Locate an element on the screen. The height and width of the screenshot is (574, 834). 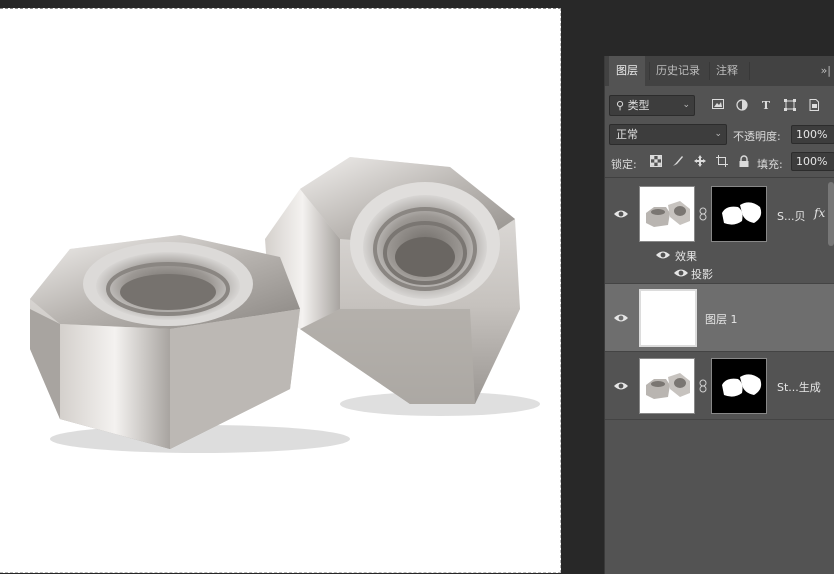
layer-effects-fx-icon: fx is located at coordinates (819, 213).